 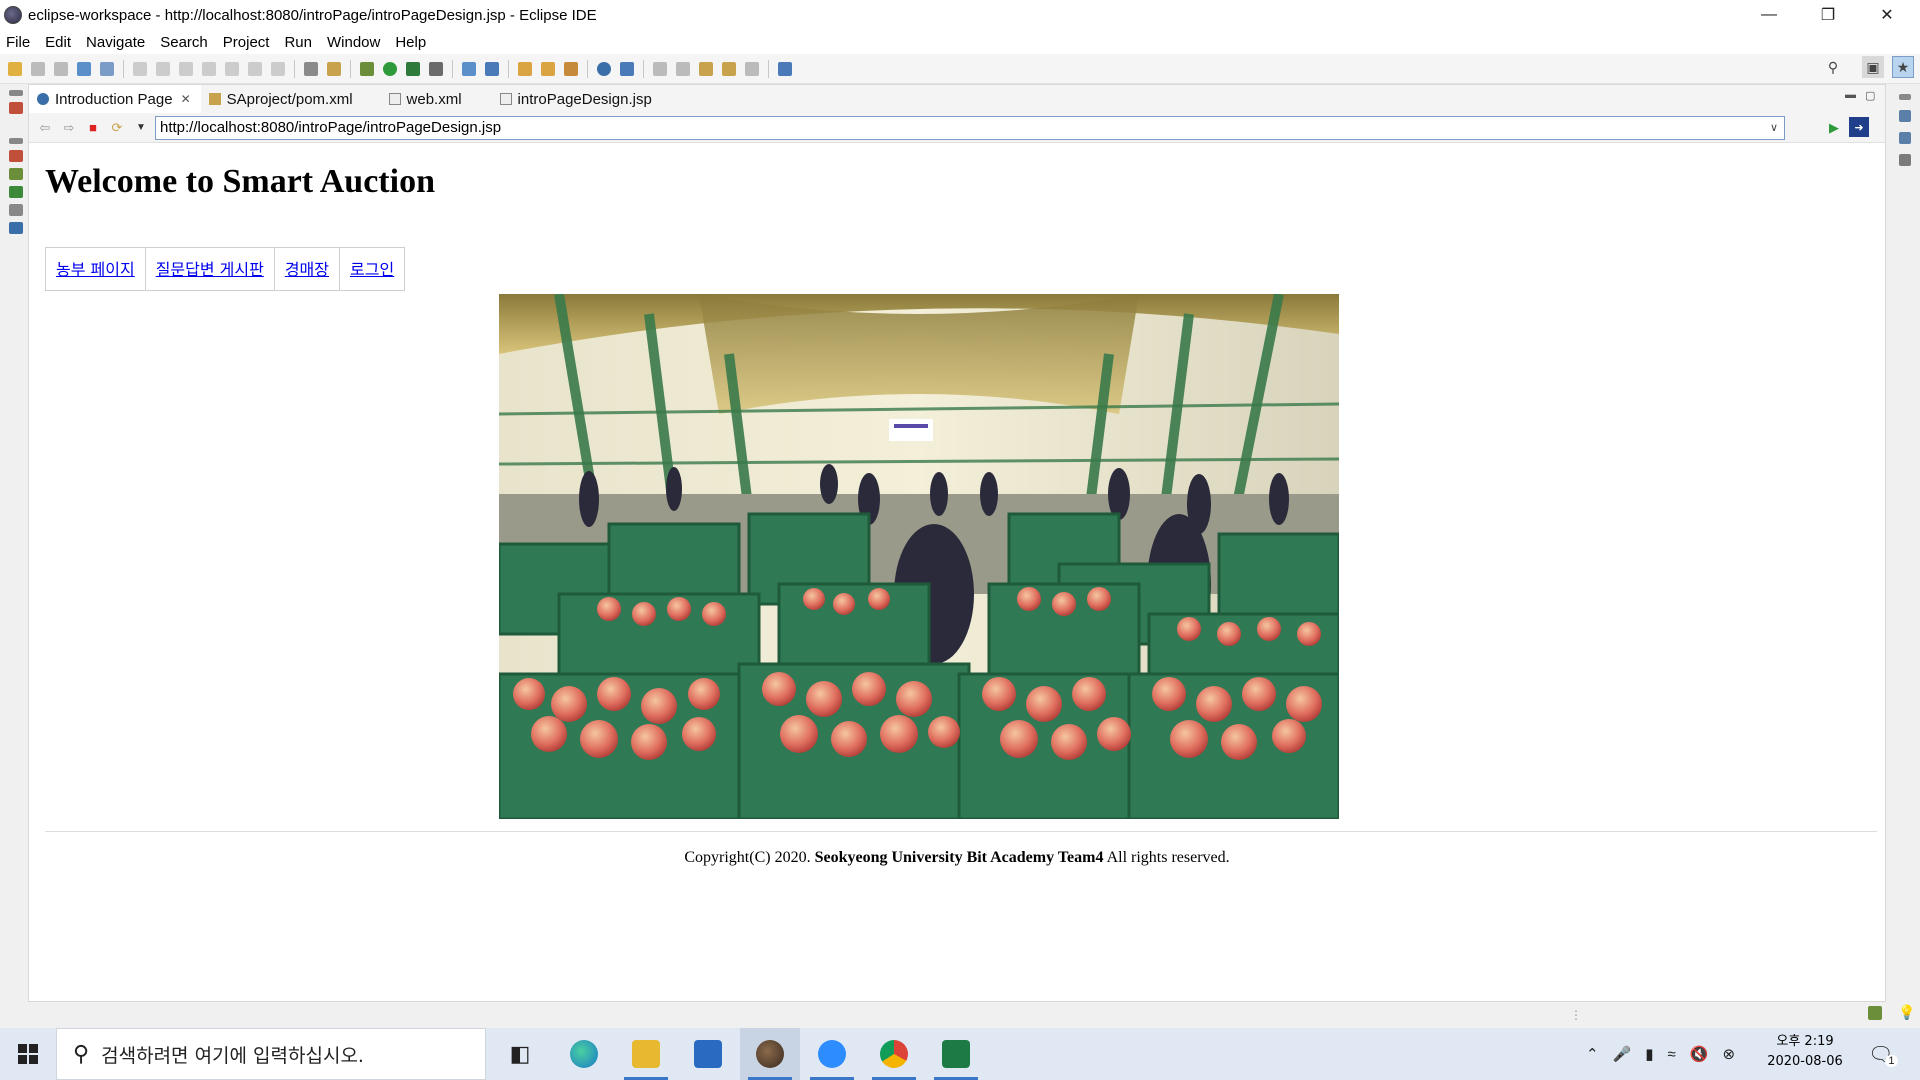 I want to click on skip-breakpoints-icon, so click(x=107, y=68).